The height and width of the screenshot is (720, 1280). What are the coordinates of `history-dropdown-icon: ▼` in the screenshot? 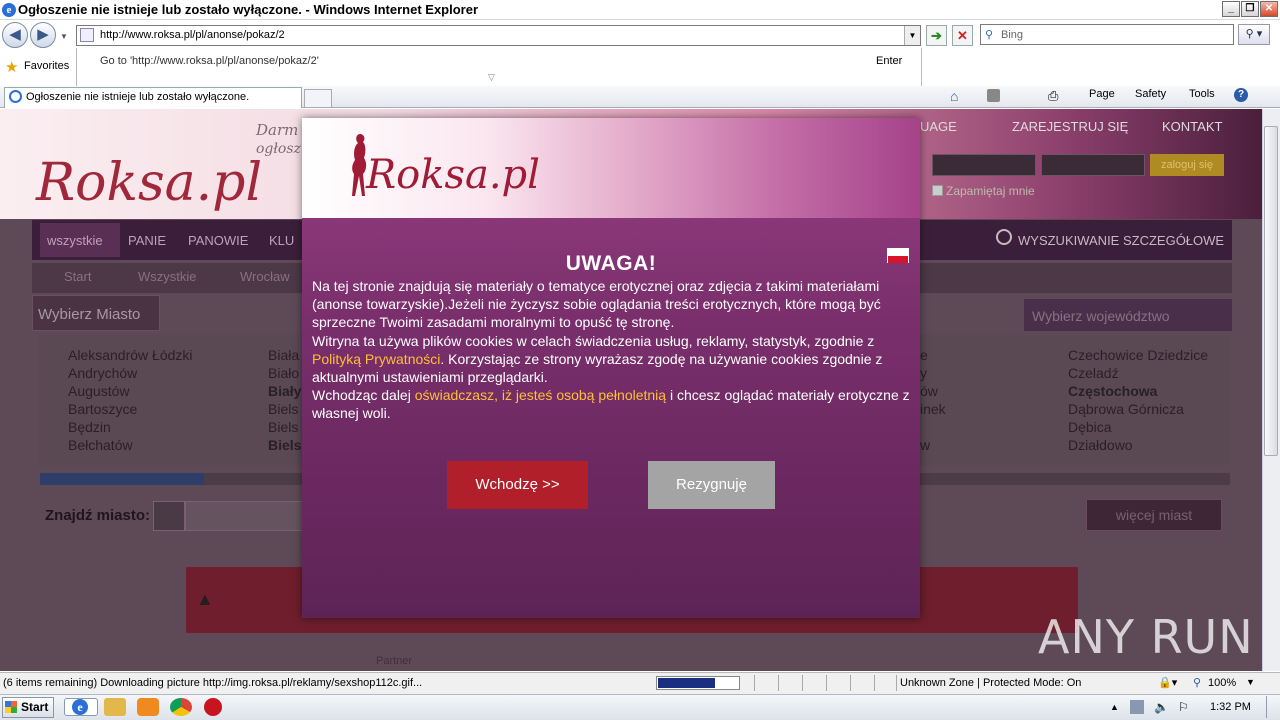 It's located at (64, 36).